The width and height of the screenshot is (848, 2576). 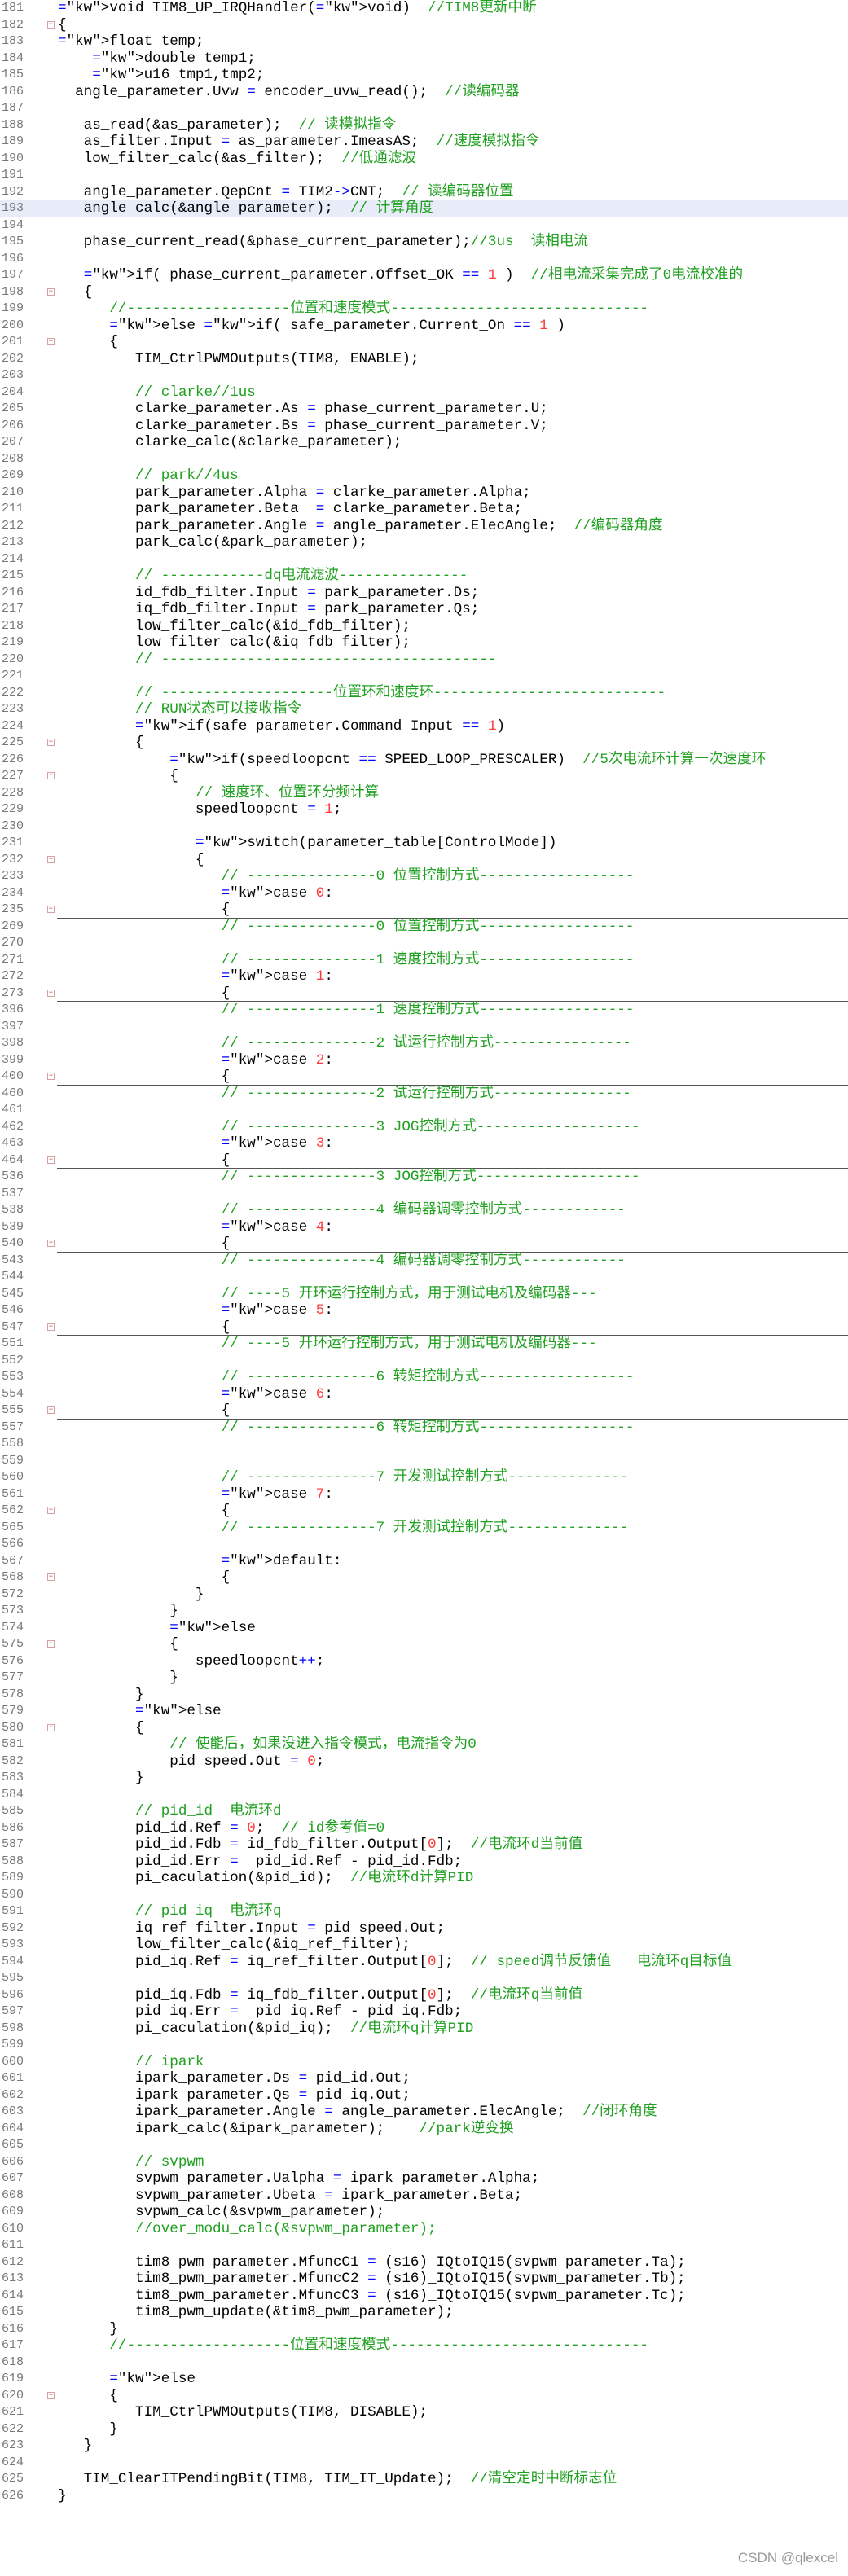 What do you see at coordinates (424, 1711) in the screenshot?
I see `code-line: 579 ="kw">else` at bounding box center [424, 1711].